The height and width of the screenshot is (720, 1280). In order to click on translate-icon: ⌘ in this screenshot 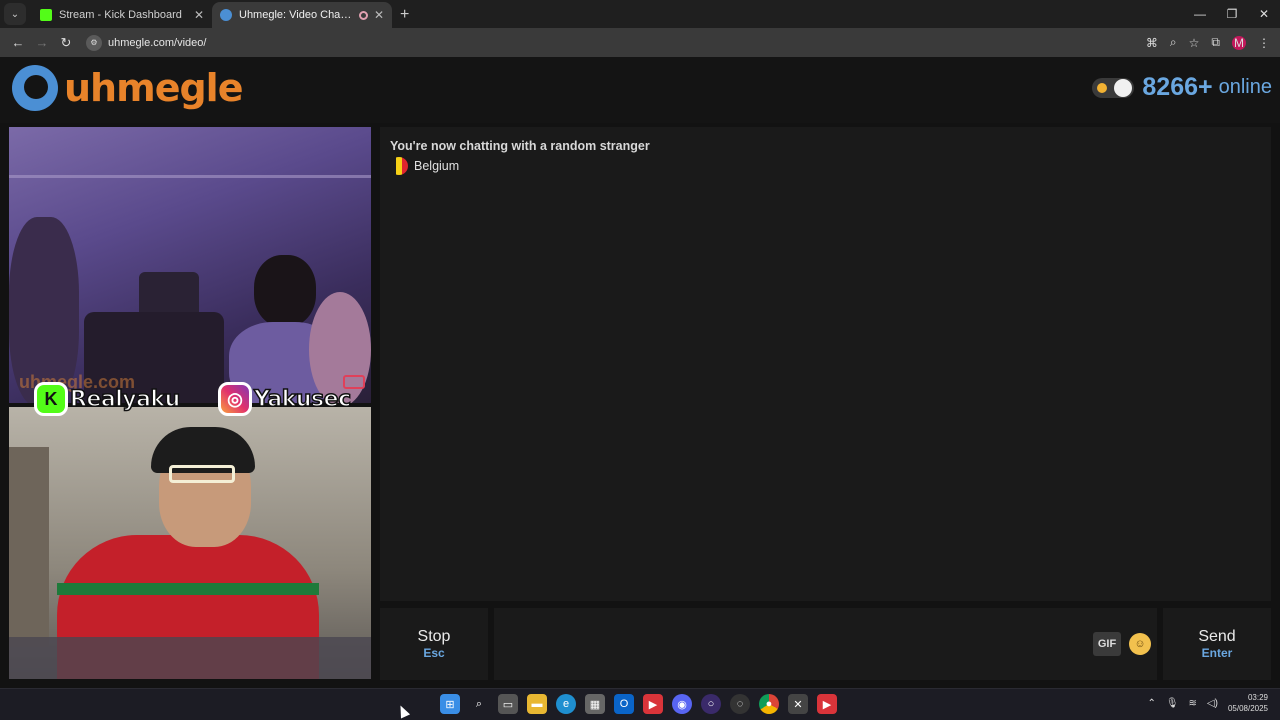, I will do `click(1152, 43)`.